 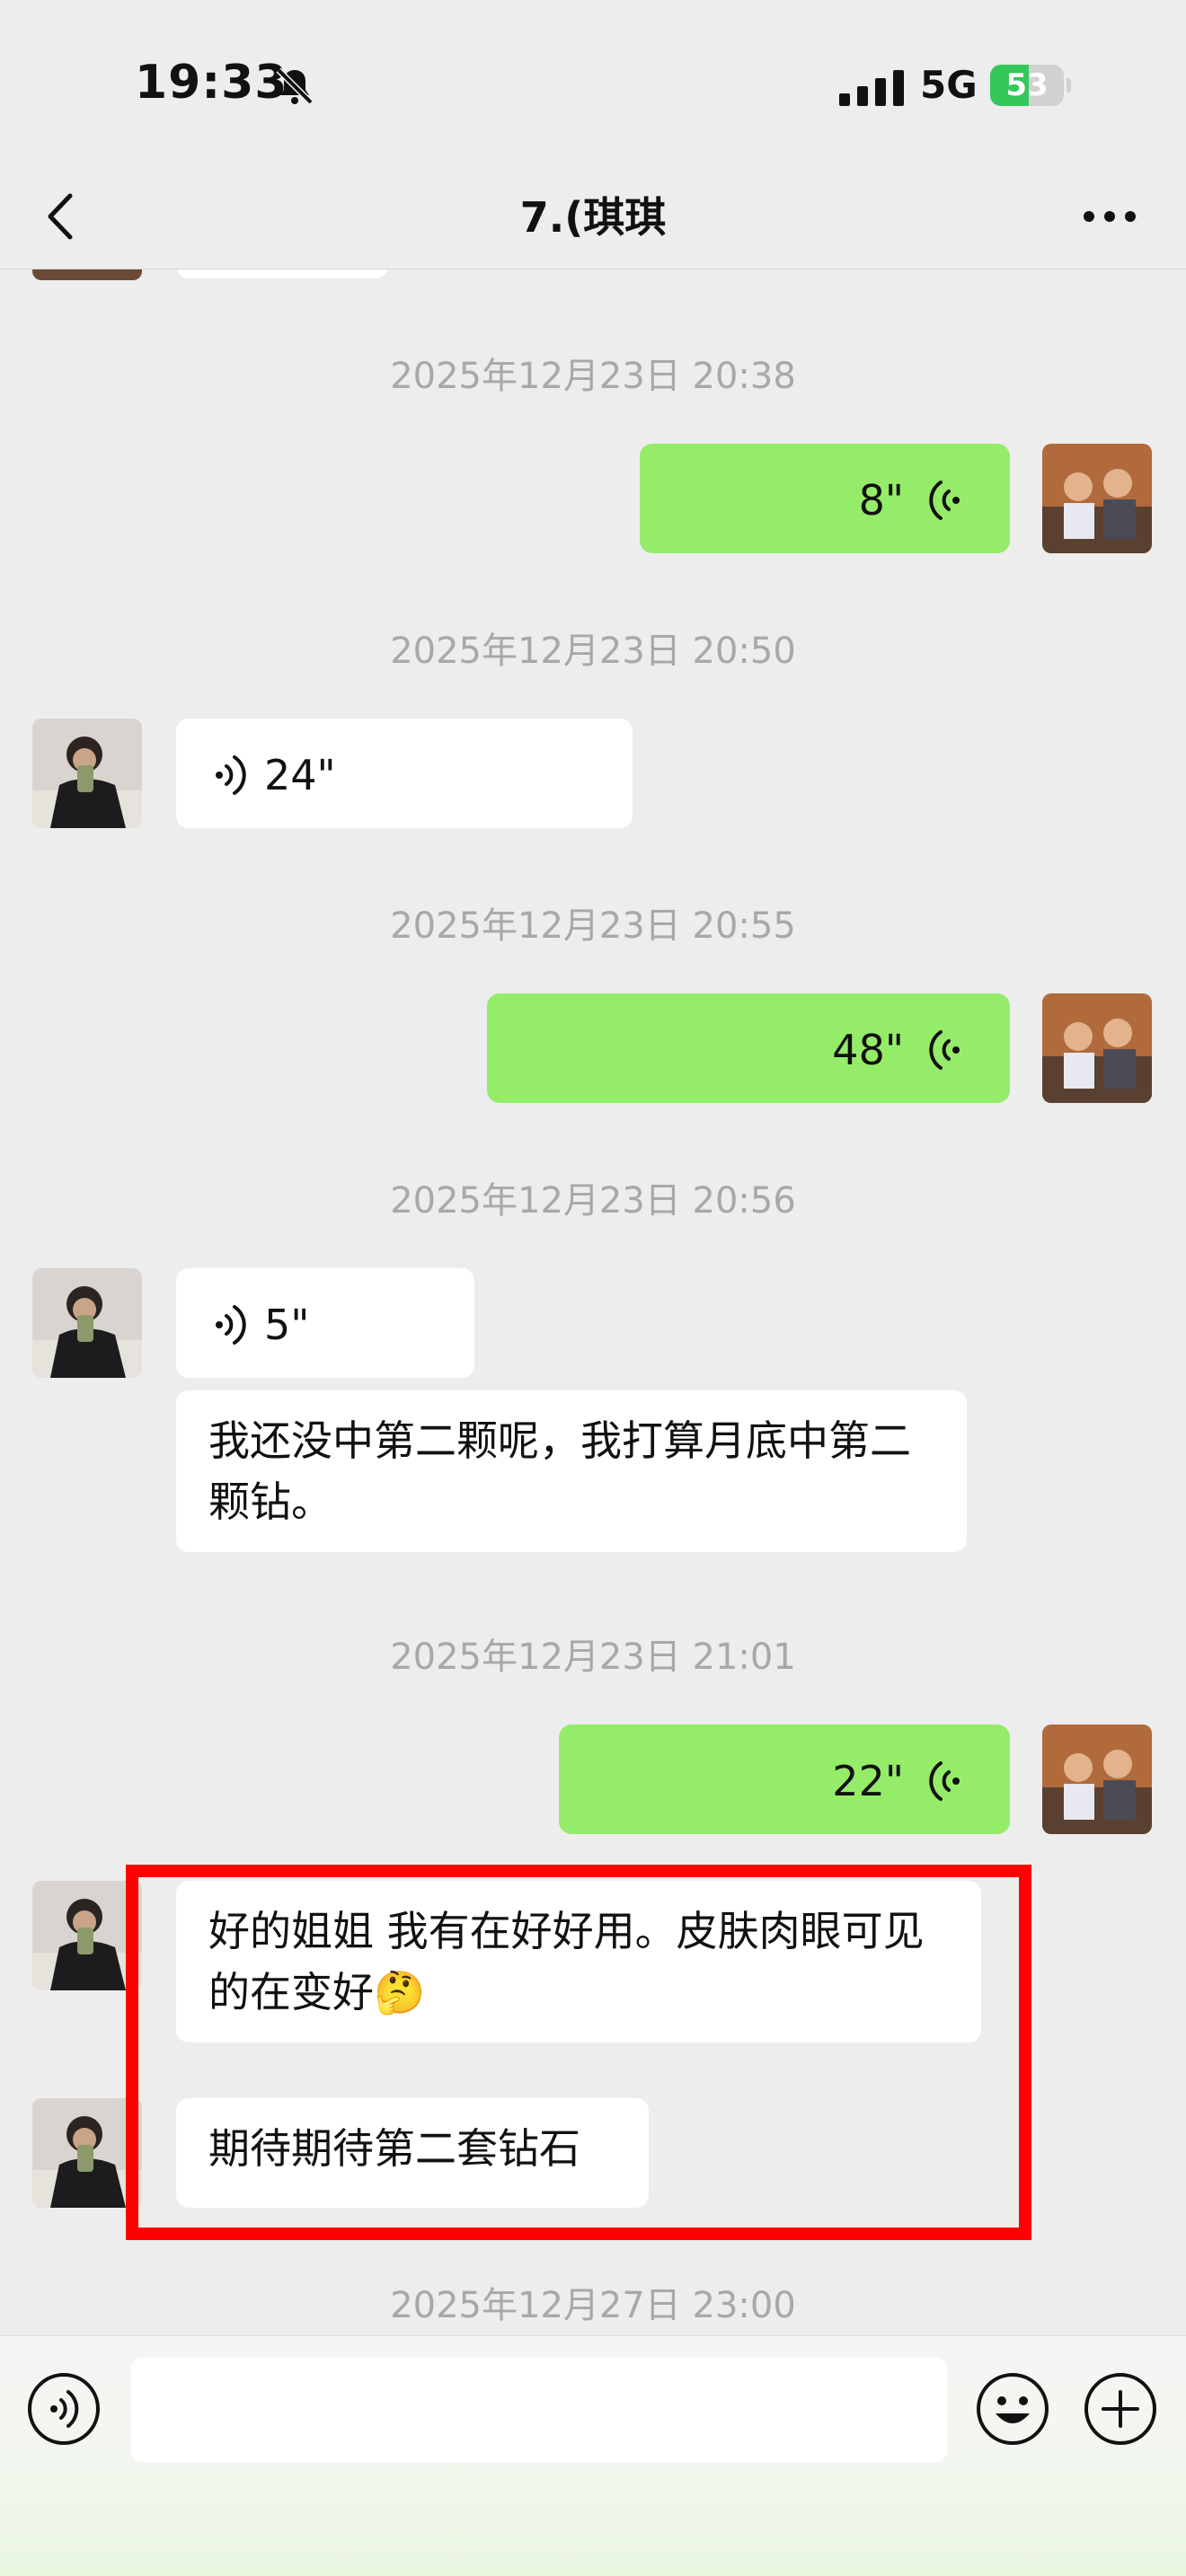 I want to click on timestamp: 2025年12月23日 20:55, so click(x=593, y=926).